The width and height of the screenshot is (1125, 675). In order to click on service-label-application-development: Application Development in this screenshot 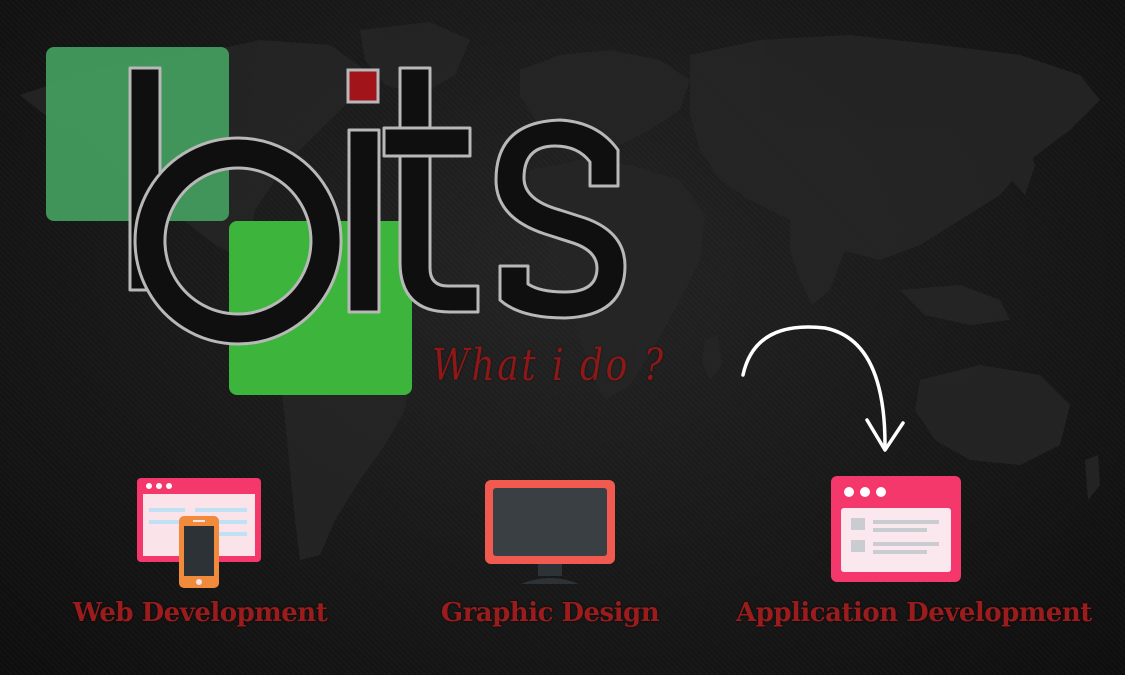, I will do `click(914, 613)`.